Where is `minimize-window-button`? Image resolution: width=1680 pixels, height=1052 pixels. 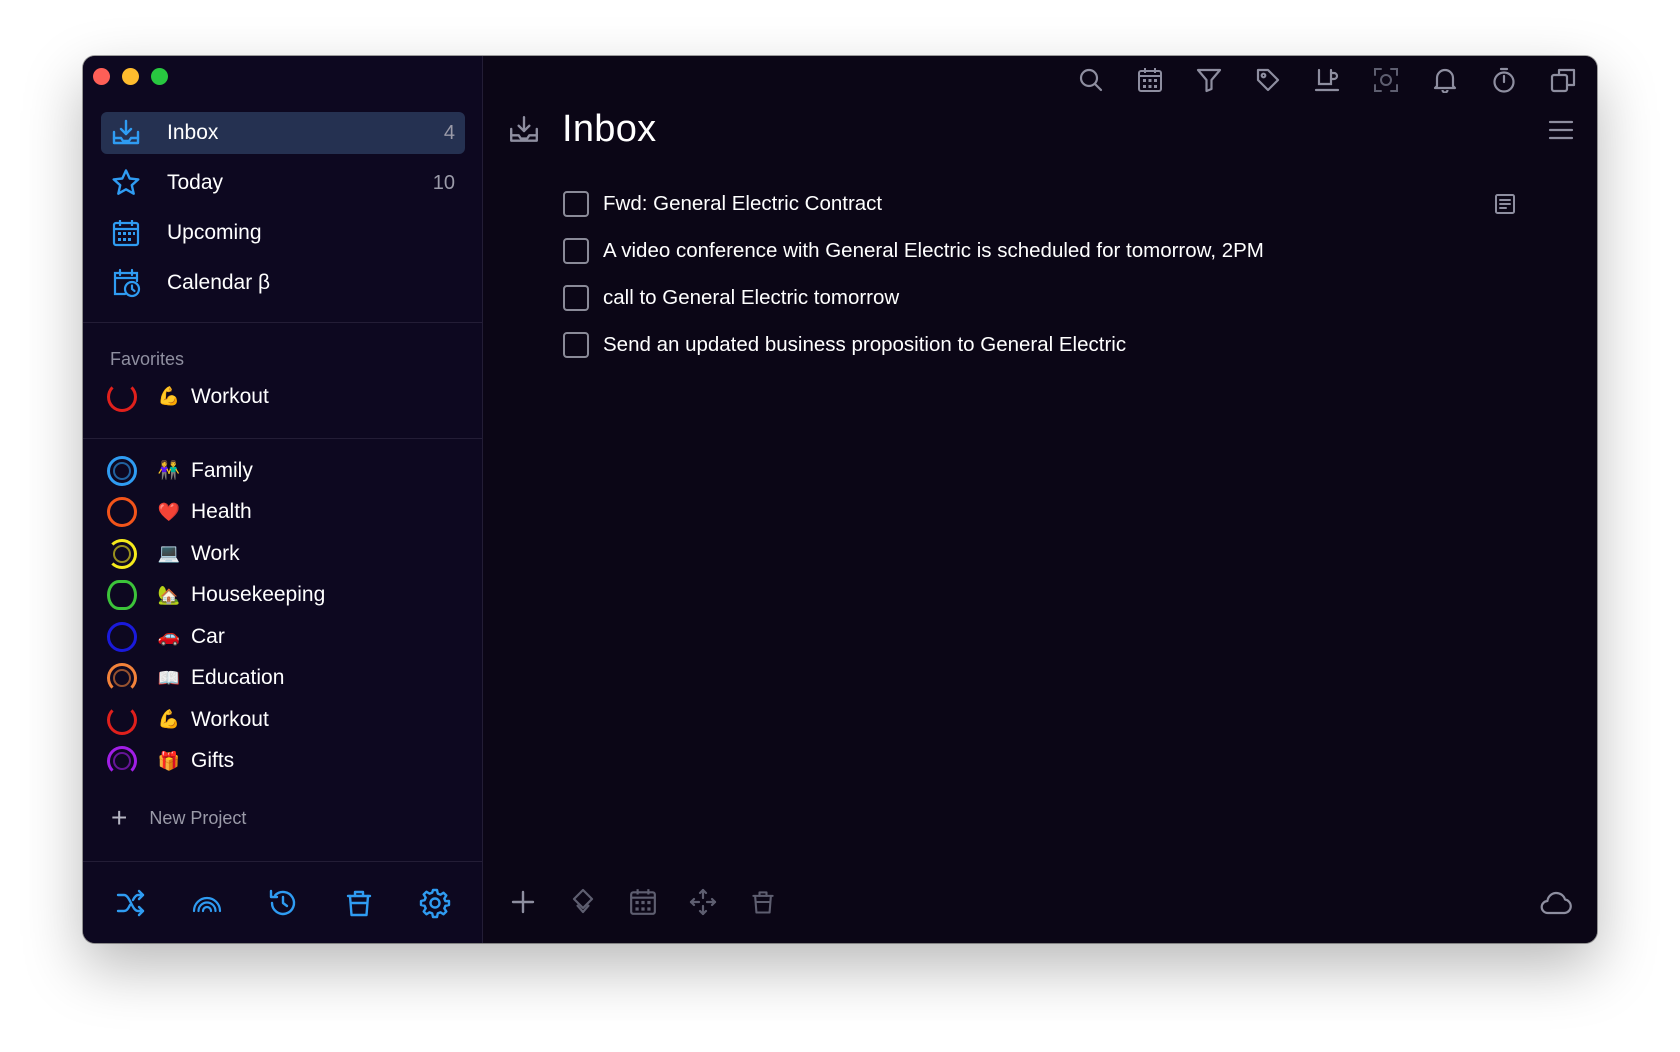 minimize-window-button is located at coordinates (130, 76).